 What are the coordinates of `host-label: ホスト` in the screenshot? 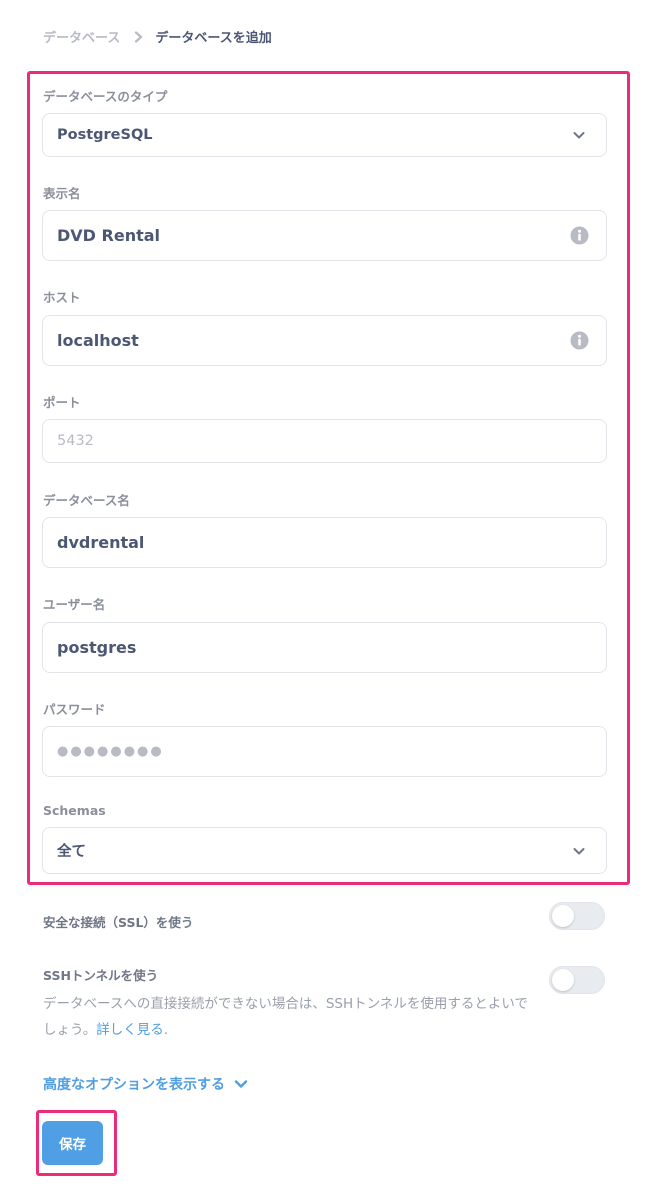 It's located at (62, 297).